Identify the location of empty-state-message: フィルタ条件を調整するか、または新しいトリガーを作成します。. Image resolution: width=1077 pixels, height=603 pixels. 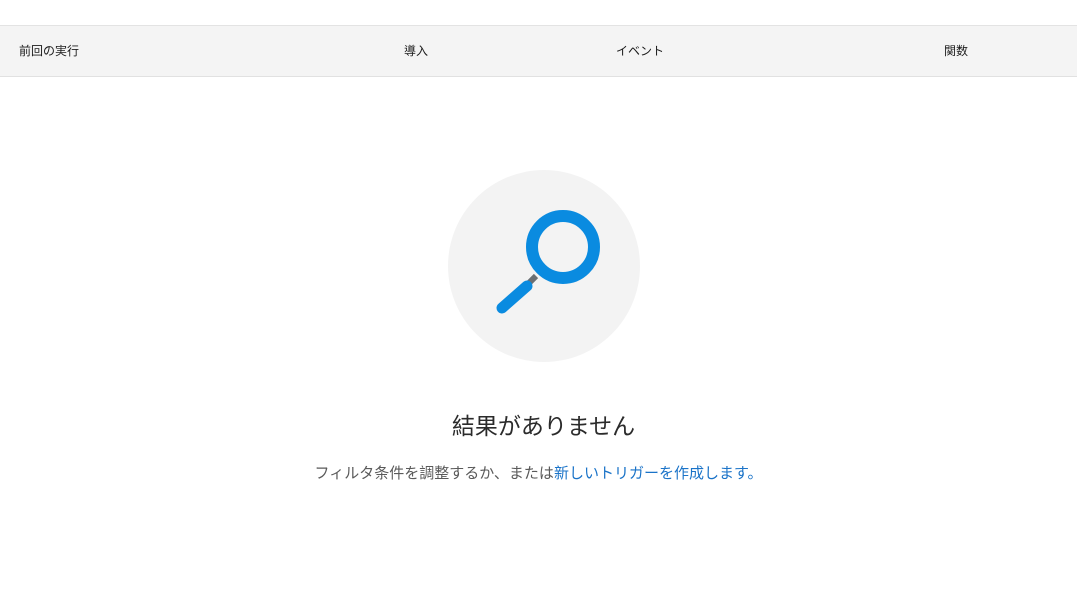
(538, 472).